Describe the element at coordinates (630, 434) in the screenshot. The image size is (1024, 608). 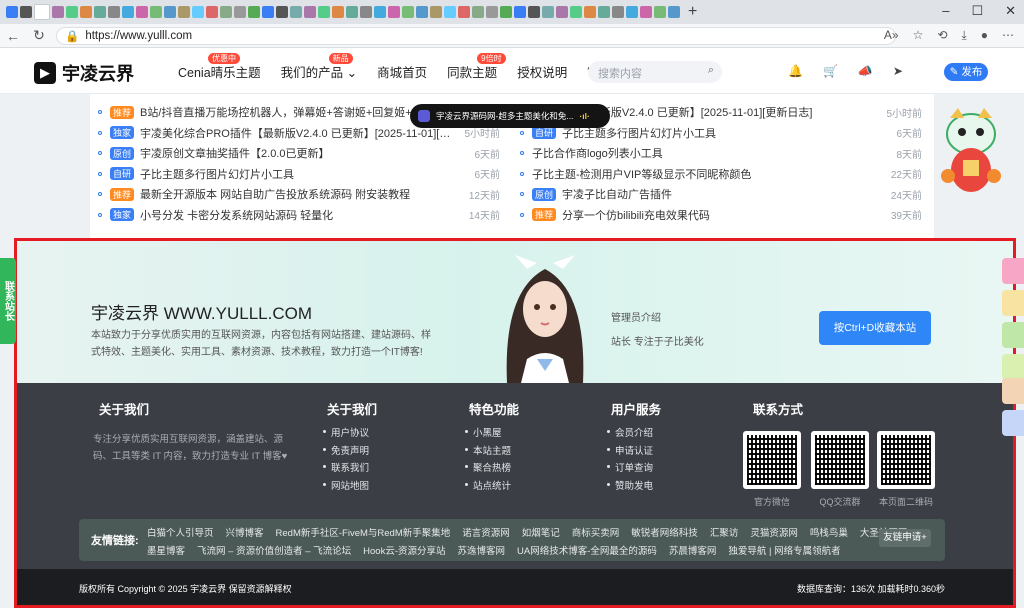
I see `footer-link: 会员介绍` at that location.